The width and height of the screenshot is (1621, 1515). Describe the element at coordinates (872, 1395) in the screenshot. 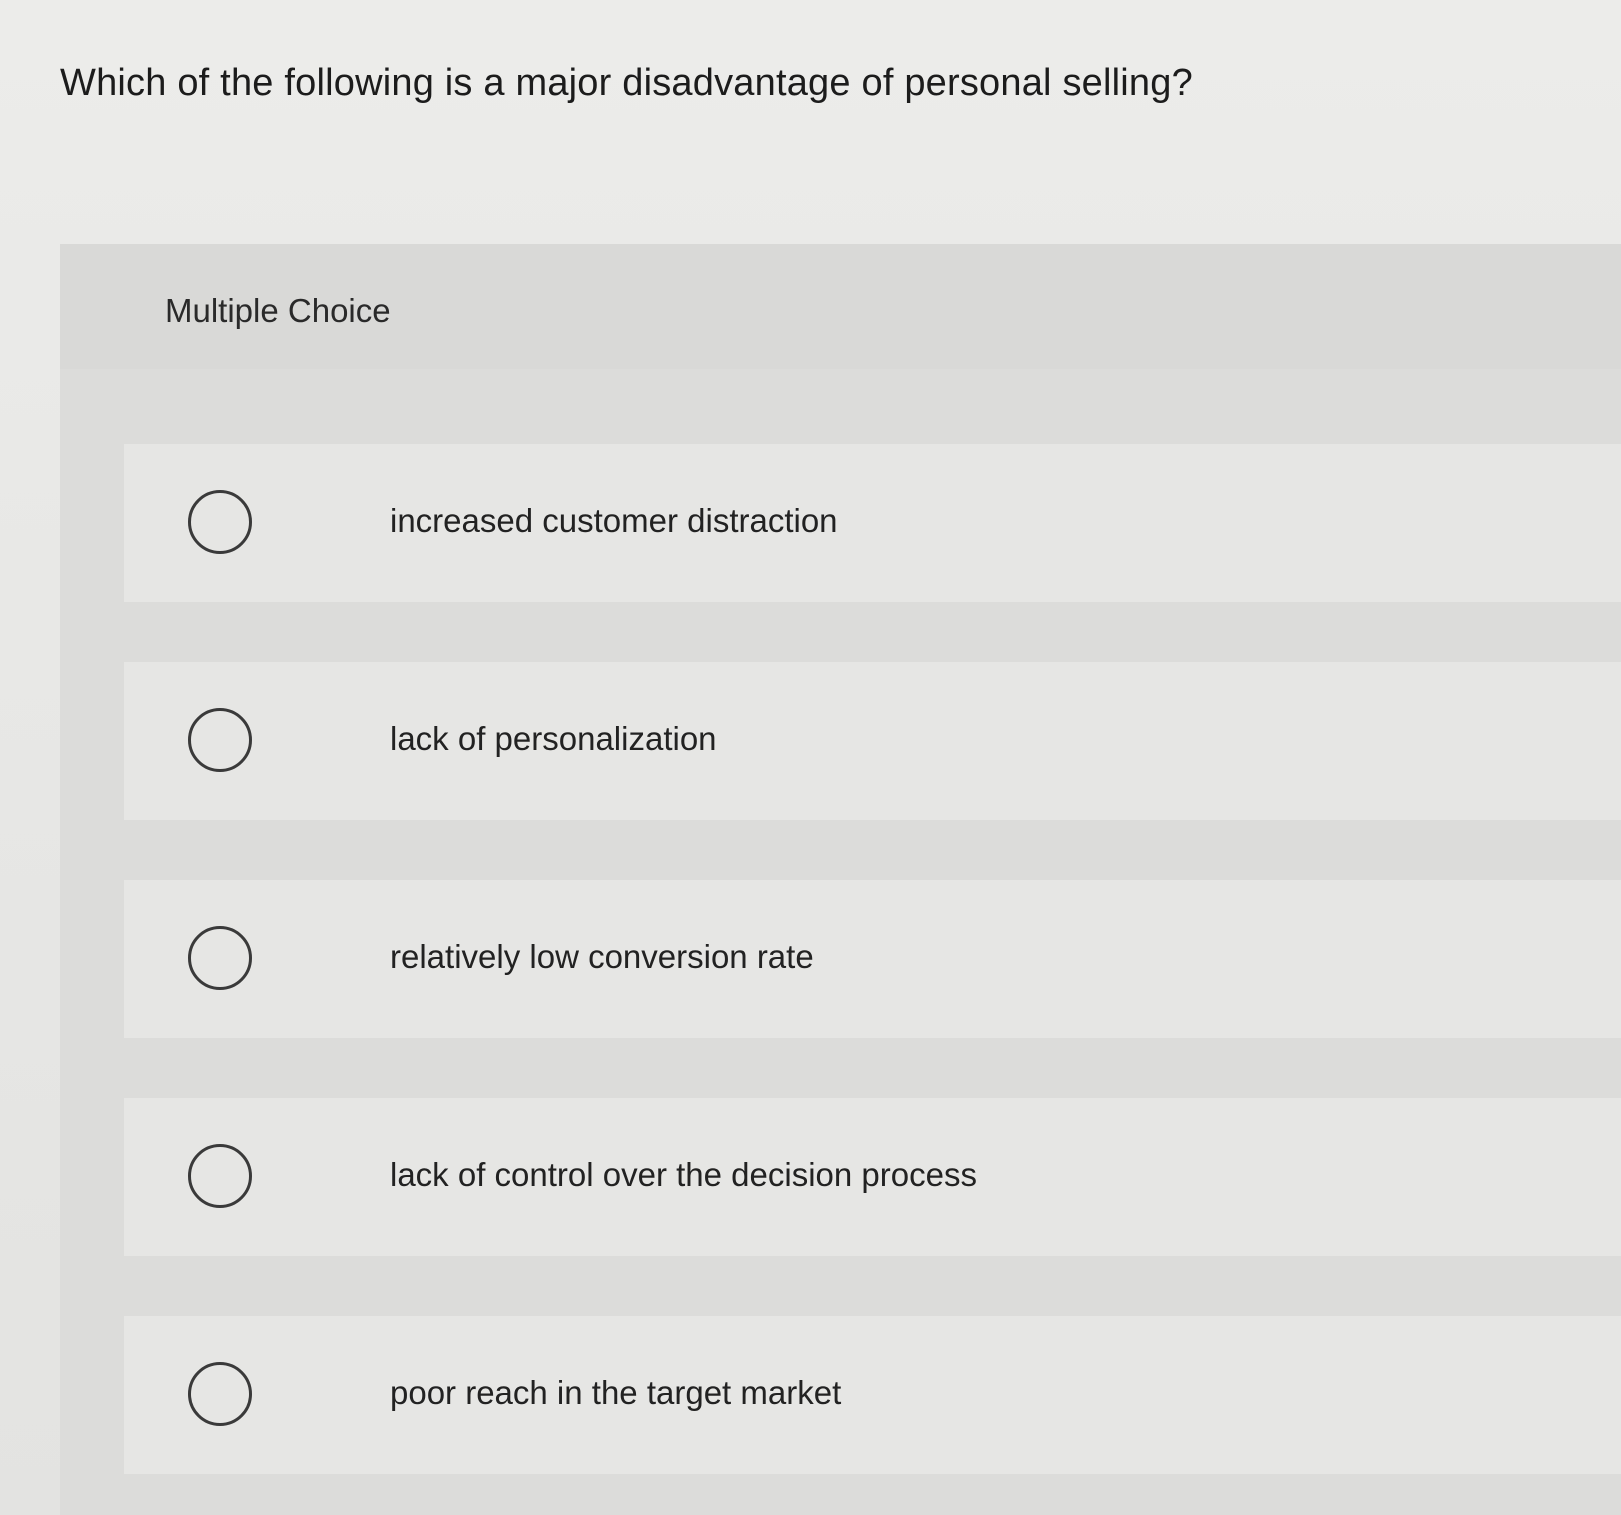

I see `choice-option-5: poor reach in the target market` at that location.